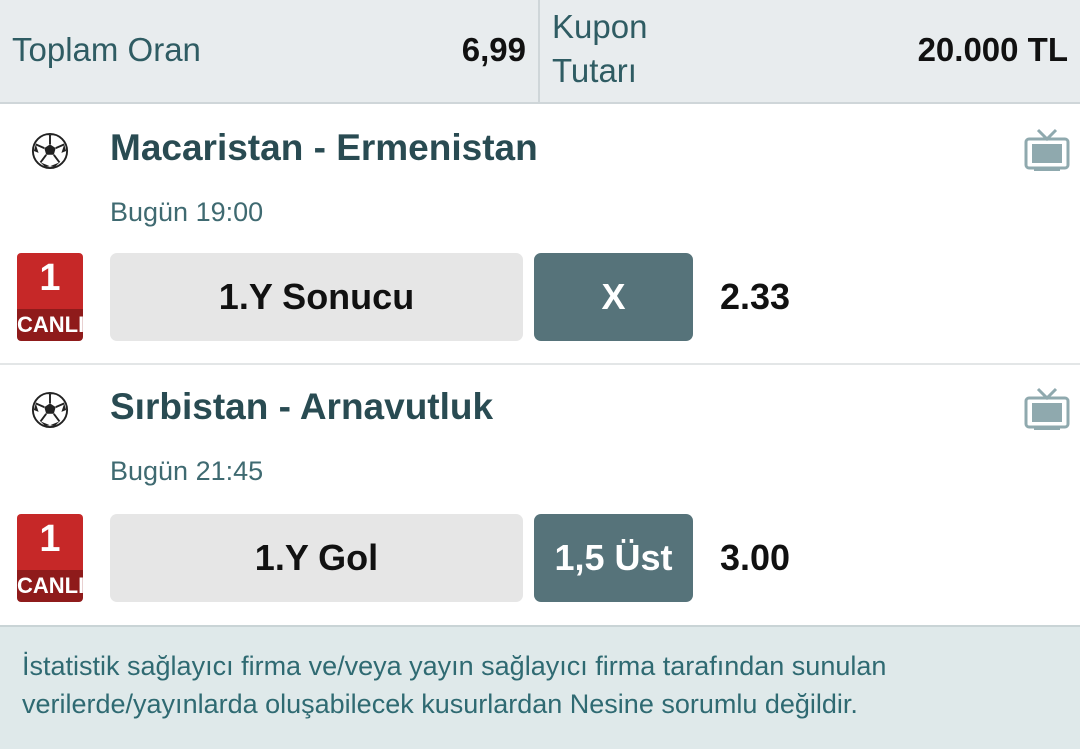 The width and height of the screenshot is (1080, 749). What do you see at coordinates (810, 51) in the screenshot?
I see `coupon-amount-cell: Kupon Tutarı 20.000 TL` at bounding box center [810, 51].